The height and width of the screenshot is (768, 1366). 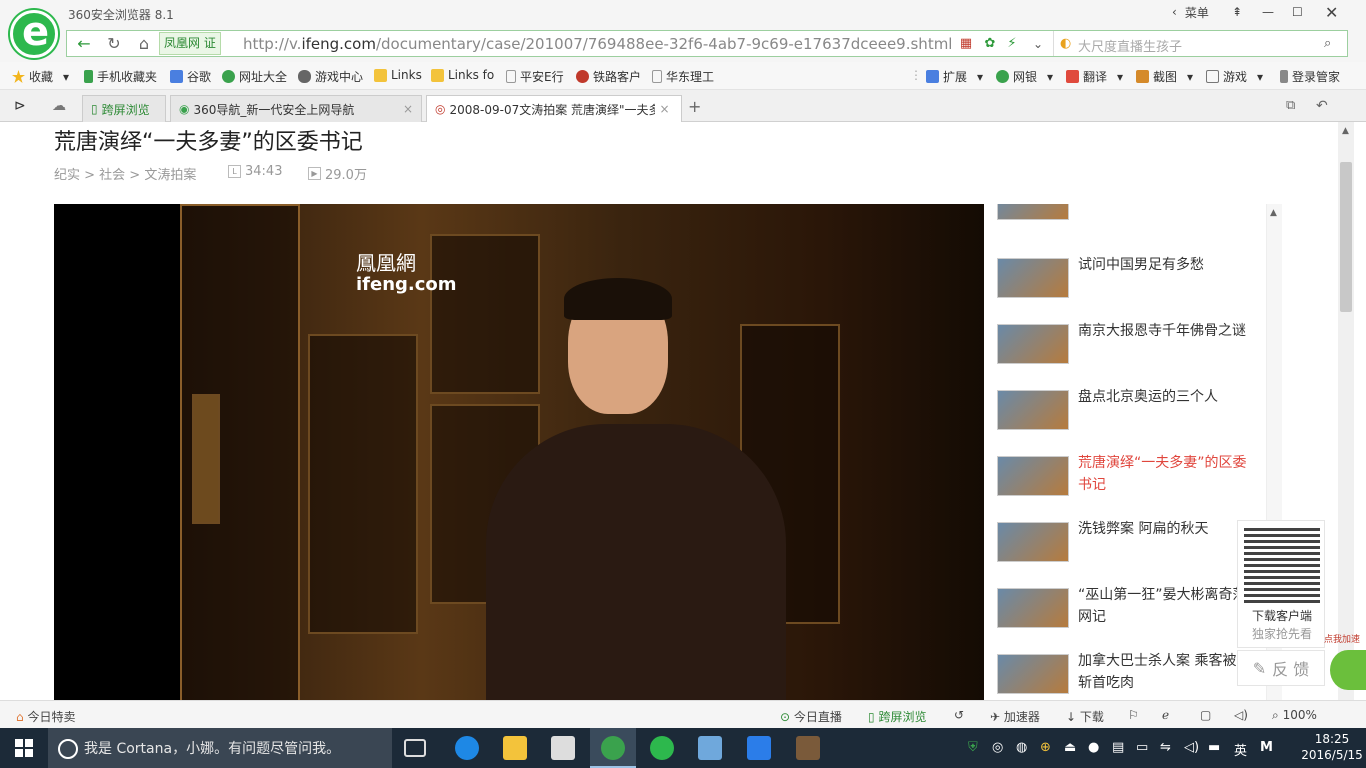 I want to click on minimize-button: —, so click(x=1268, y=12).